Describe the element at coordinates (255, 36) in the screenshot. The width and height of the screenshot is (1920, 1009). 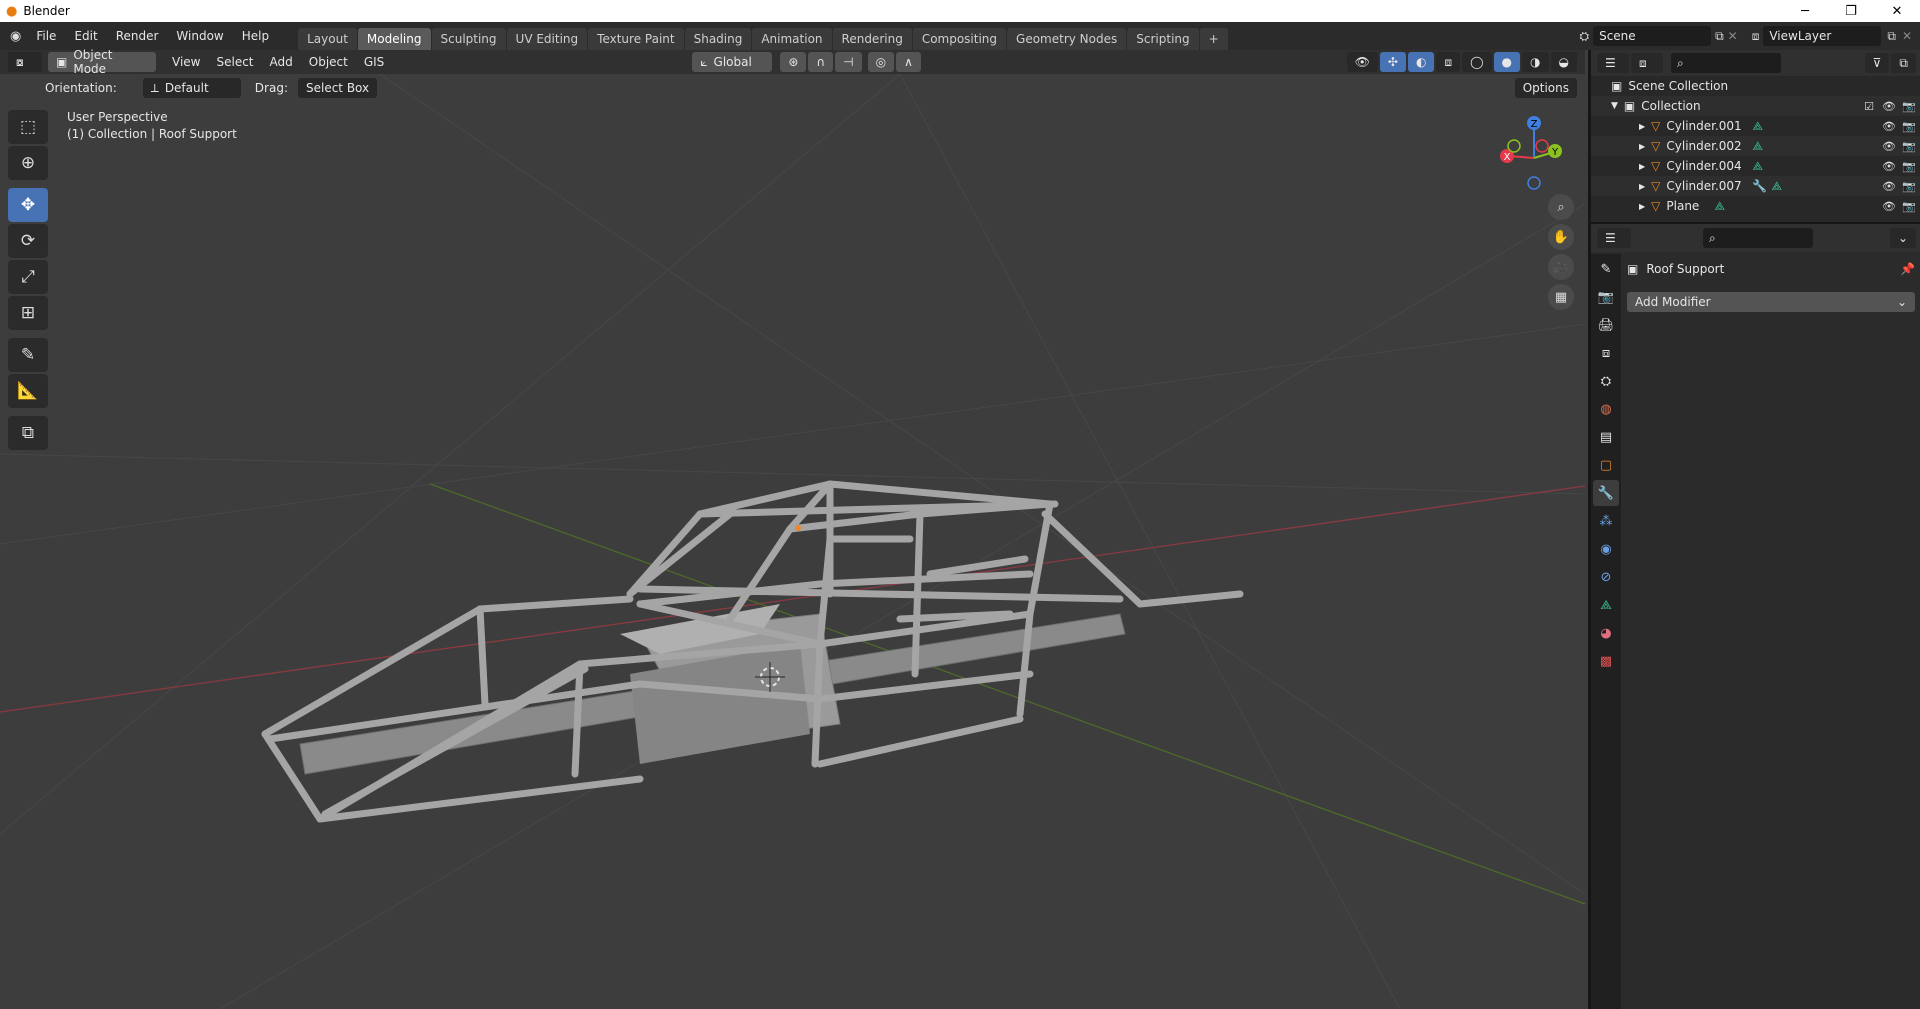
I see `menu-help: Help` at that location.